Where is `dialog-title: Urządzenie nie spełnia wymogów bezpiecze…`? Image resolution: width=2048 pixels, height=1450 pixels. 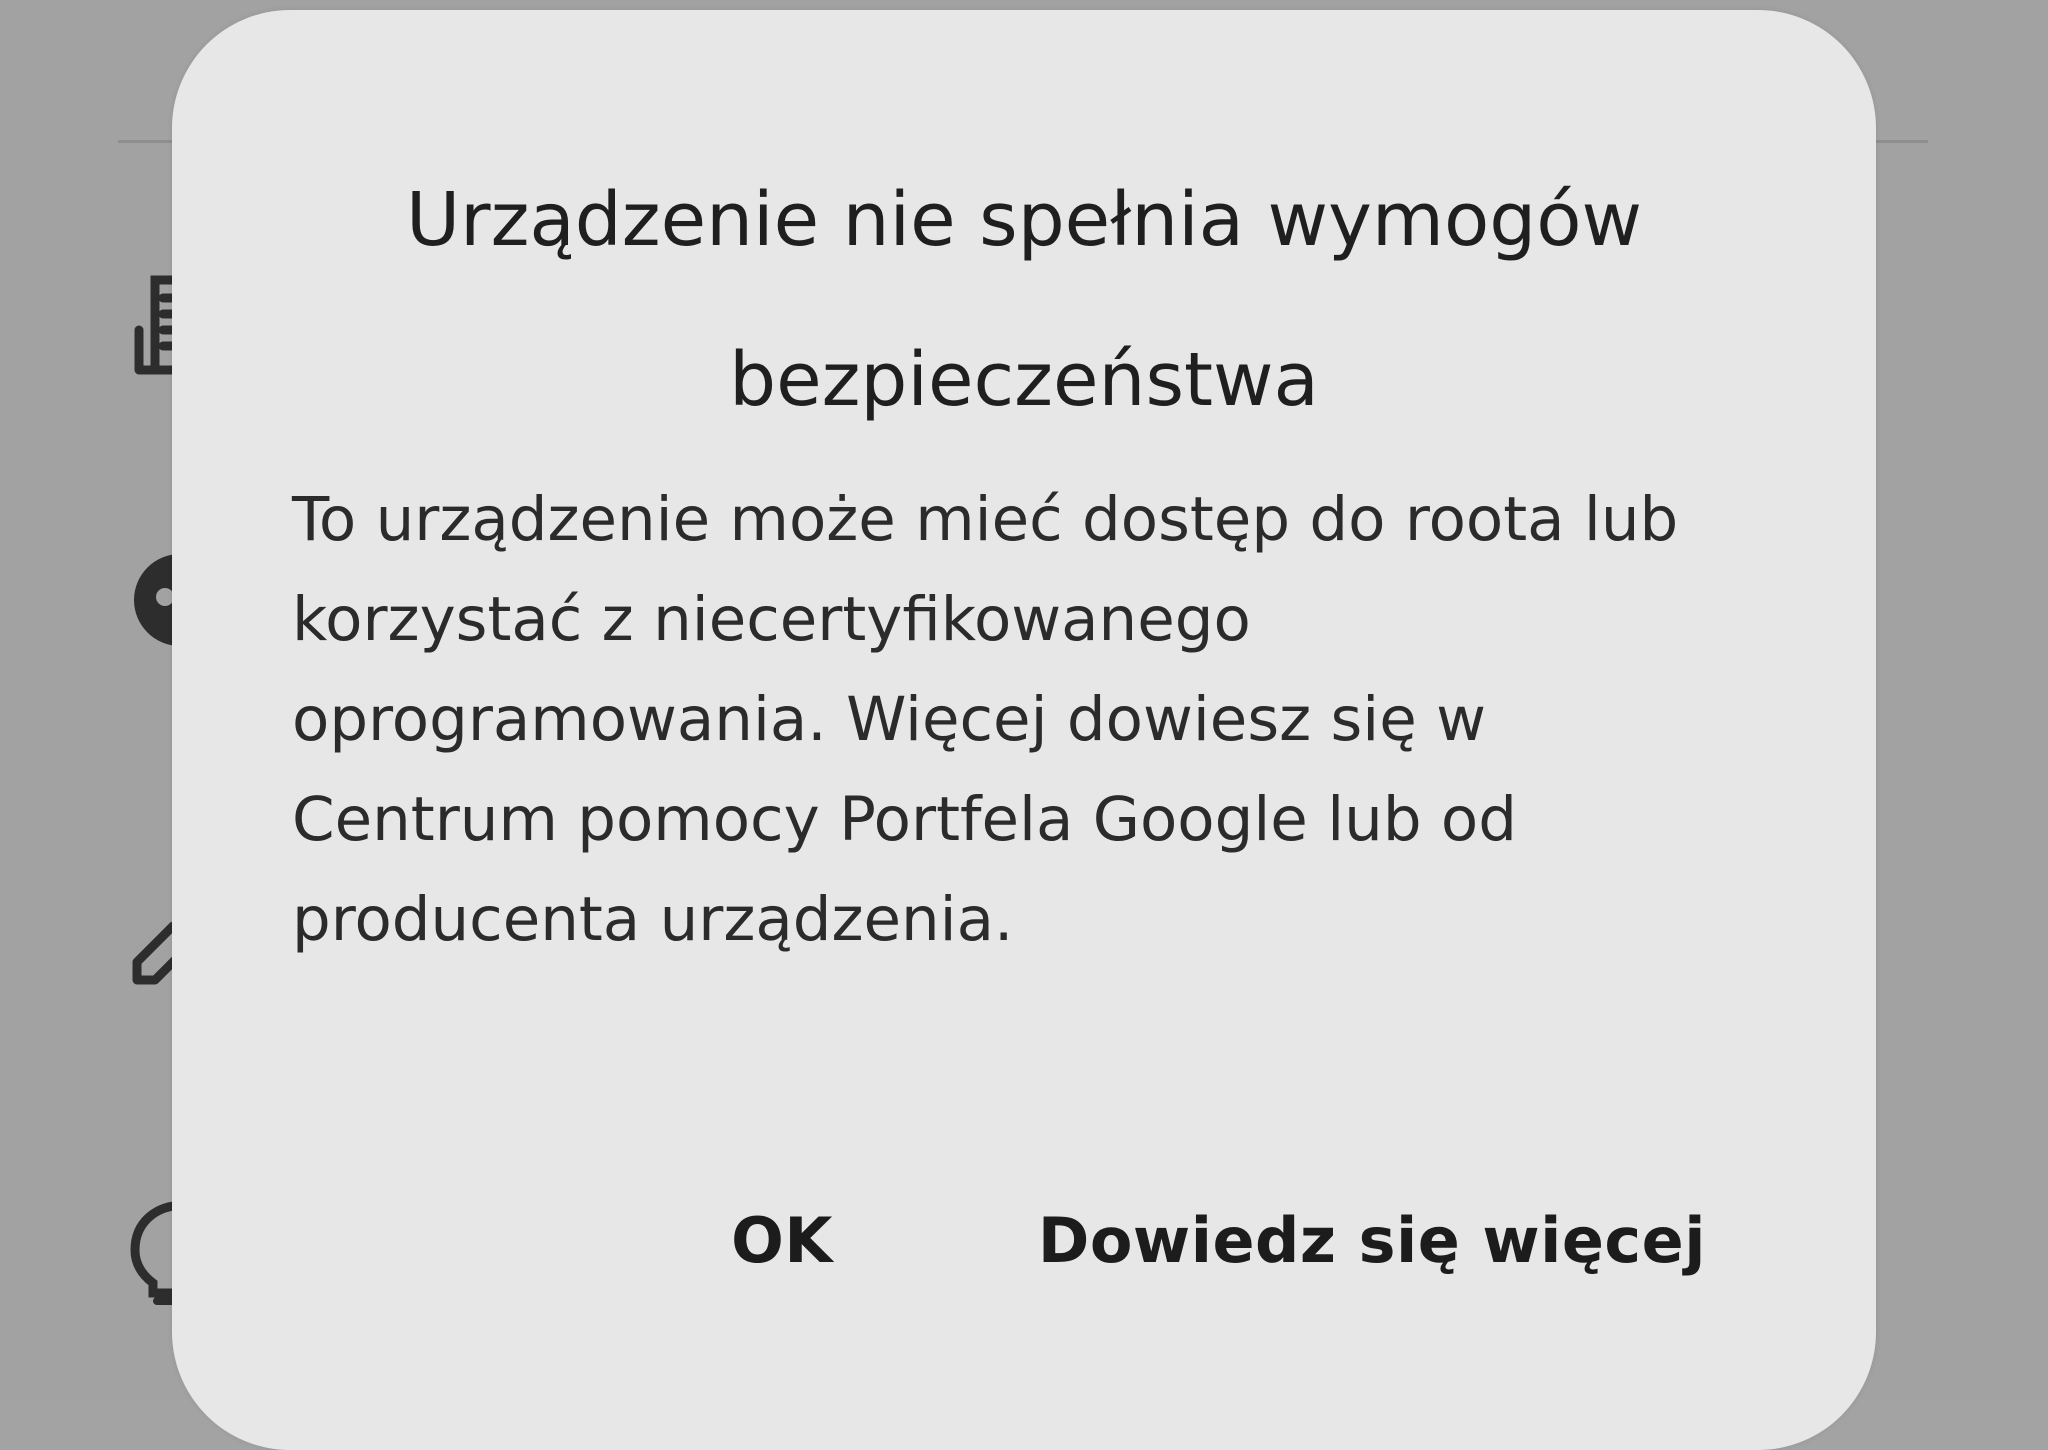
dialog-title: Urządzenie nie spełnia wymogów bezpiecze… is located at coordinates (1024, 300).